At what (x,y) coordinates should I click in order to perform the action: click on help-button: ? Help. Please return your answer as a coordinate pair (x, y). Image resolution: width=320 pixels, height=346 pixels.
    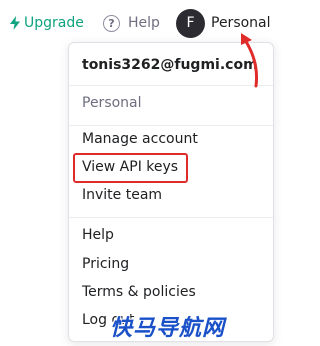
    Looking at the image, I should click on (131, 23).